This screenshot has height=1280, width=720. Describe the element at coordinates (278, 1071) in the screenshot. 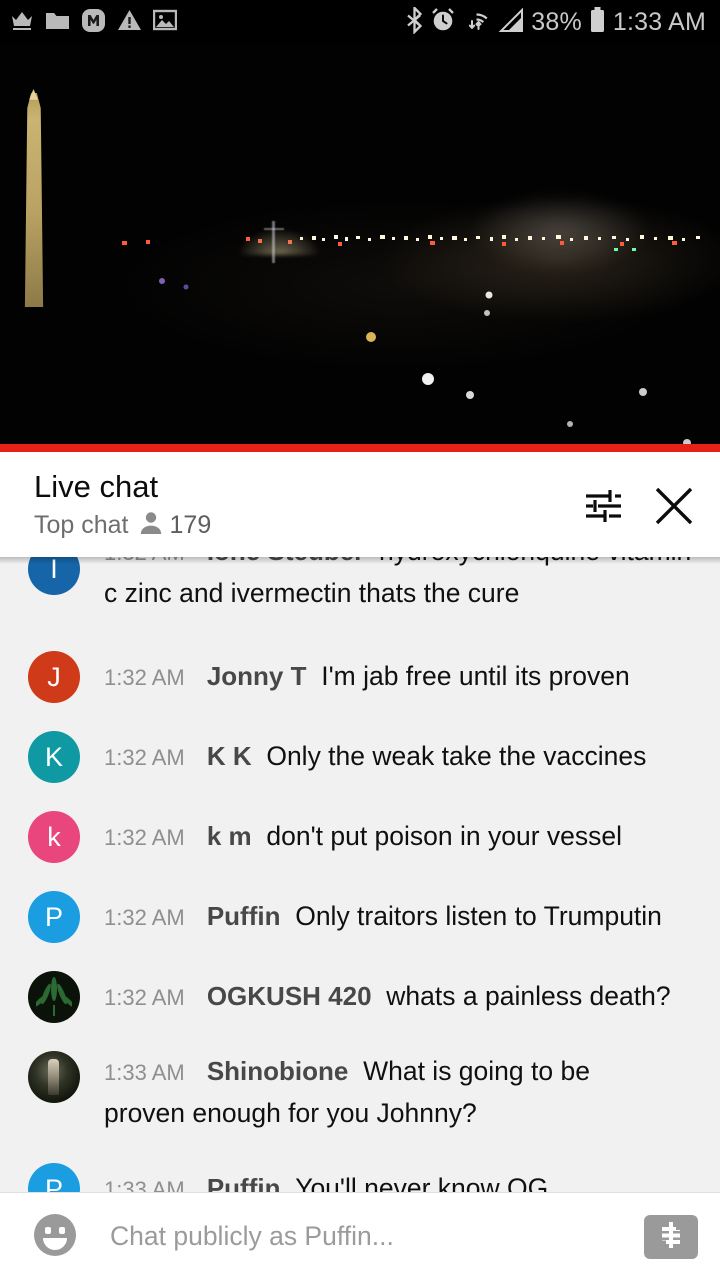

I see `message-author: Shinobione` at that location.